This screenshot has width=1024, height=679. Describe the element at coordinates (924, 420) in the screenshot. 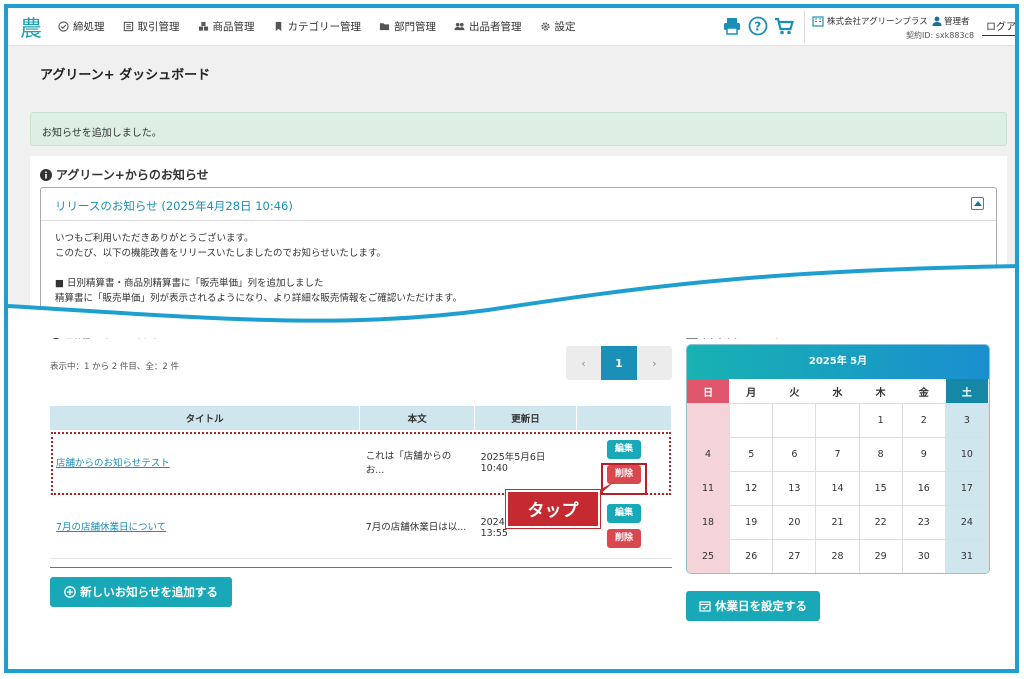

I see `calendar-day: 2` at that location.